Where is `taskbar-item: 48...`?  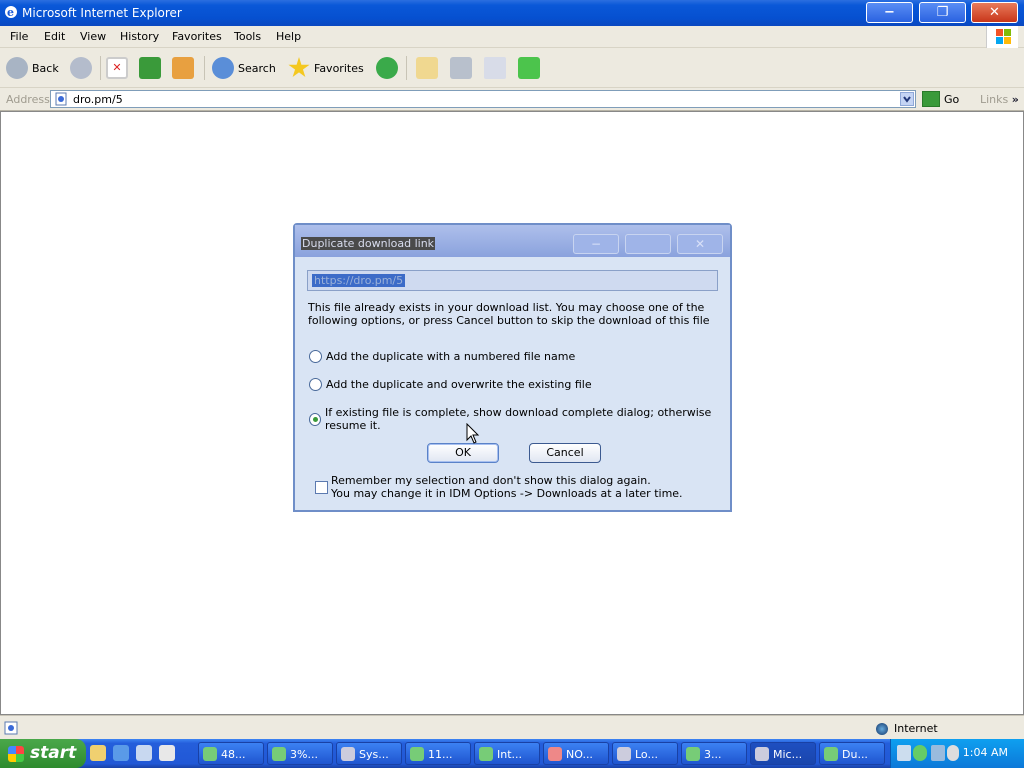
taskbar-item: 48... is located at coordinates (231, 753).